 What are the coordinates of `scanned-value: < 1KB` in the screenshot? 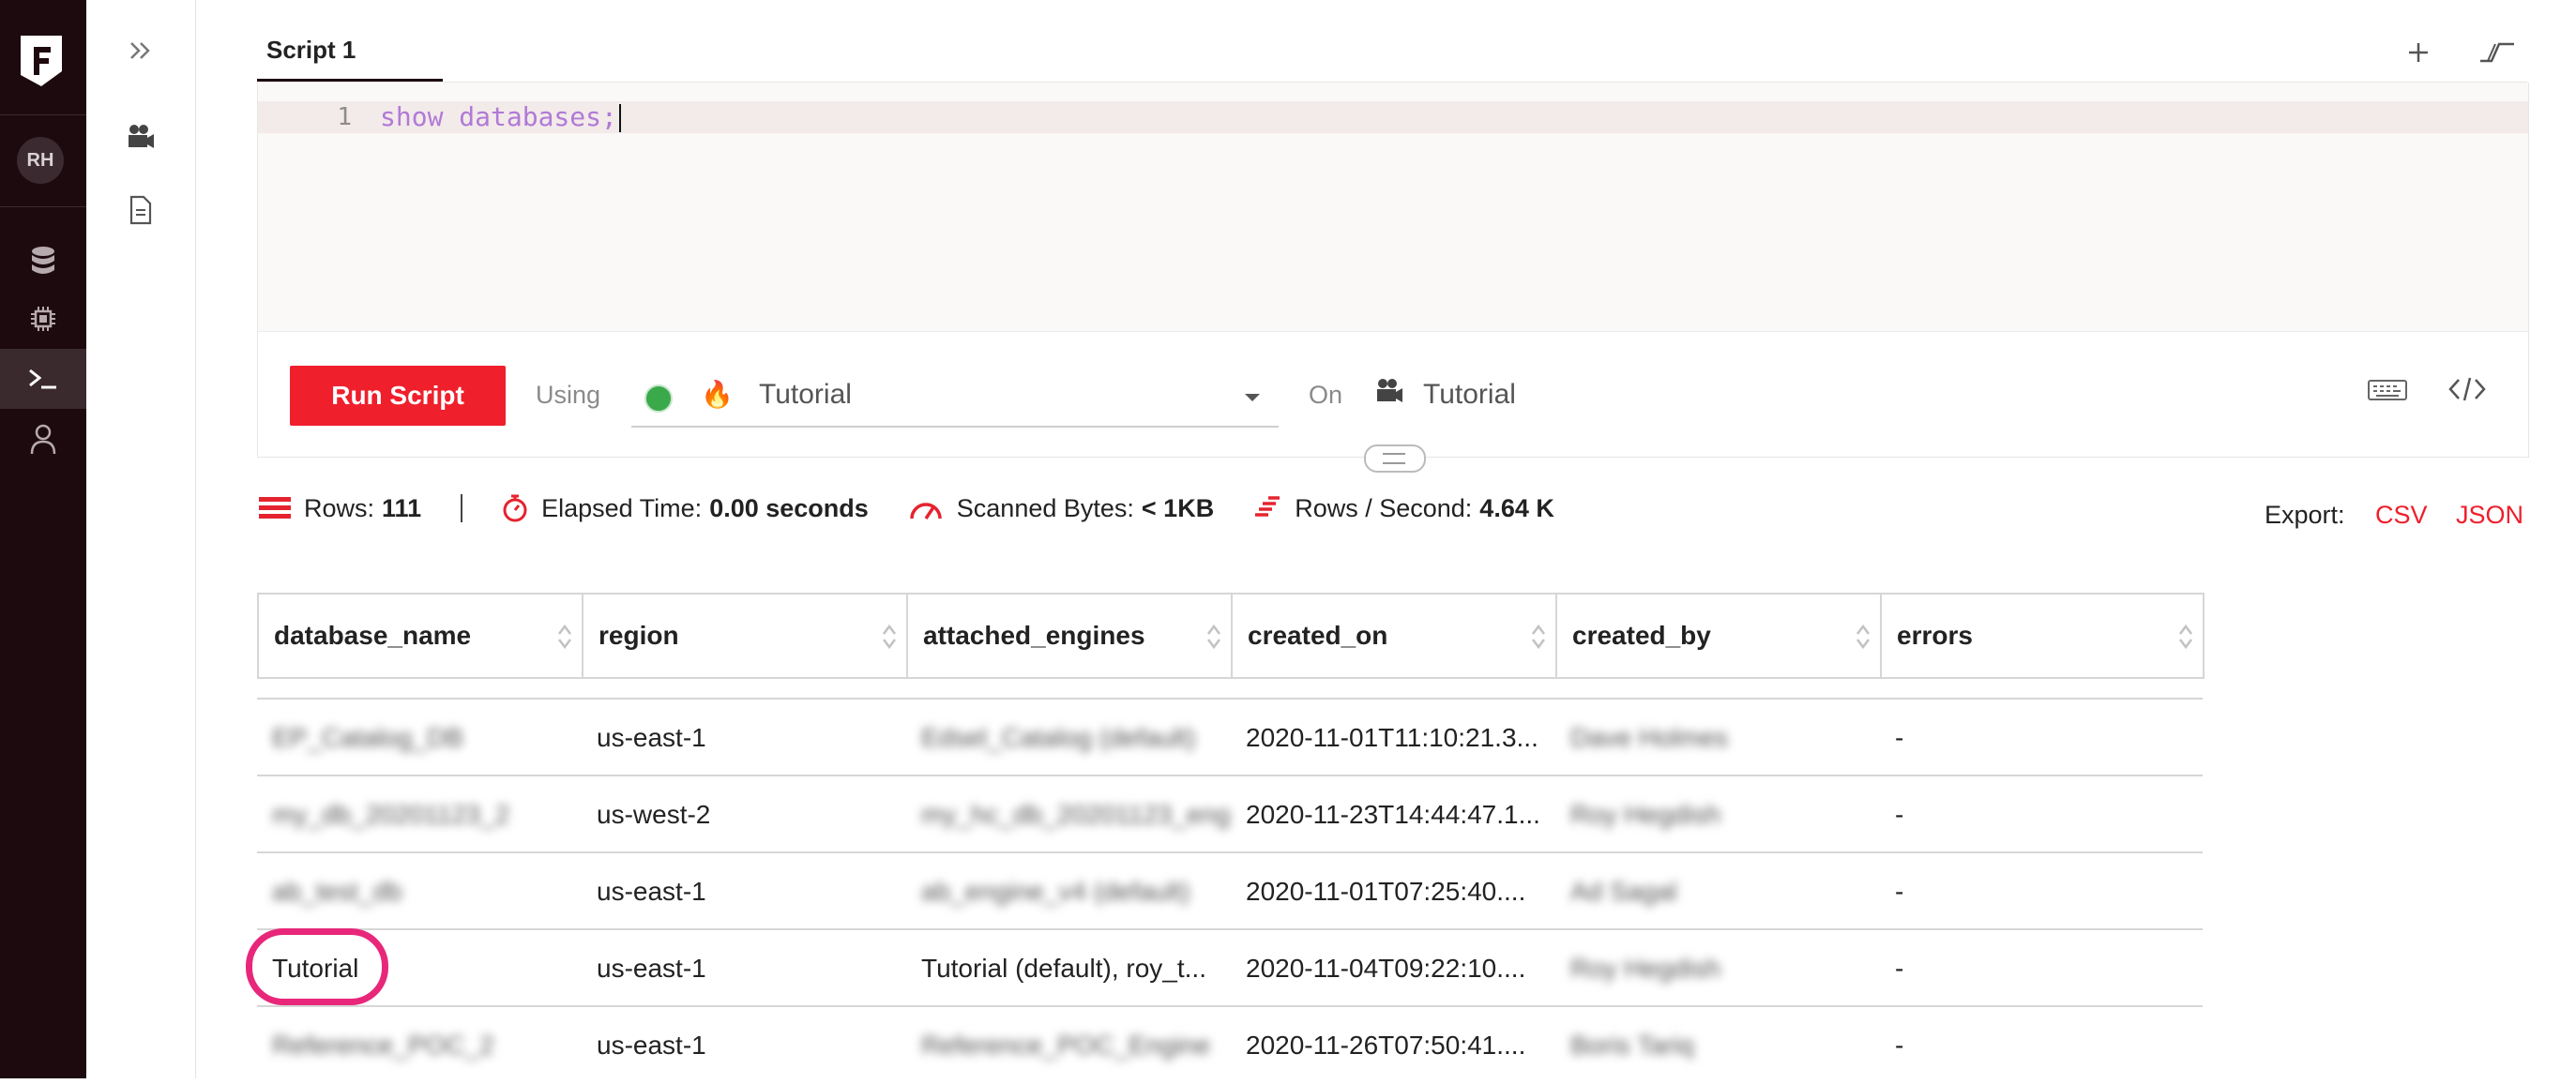 It's located at (1178, 508).